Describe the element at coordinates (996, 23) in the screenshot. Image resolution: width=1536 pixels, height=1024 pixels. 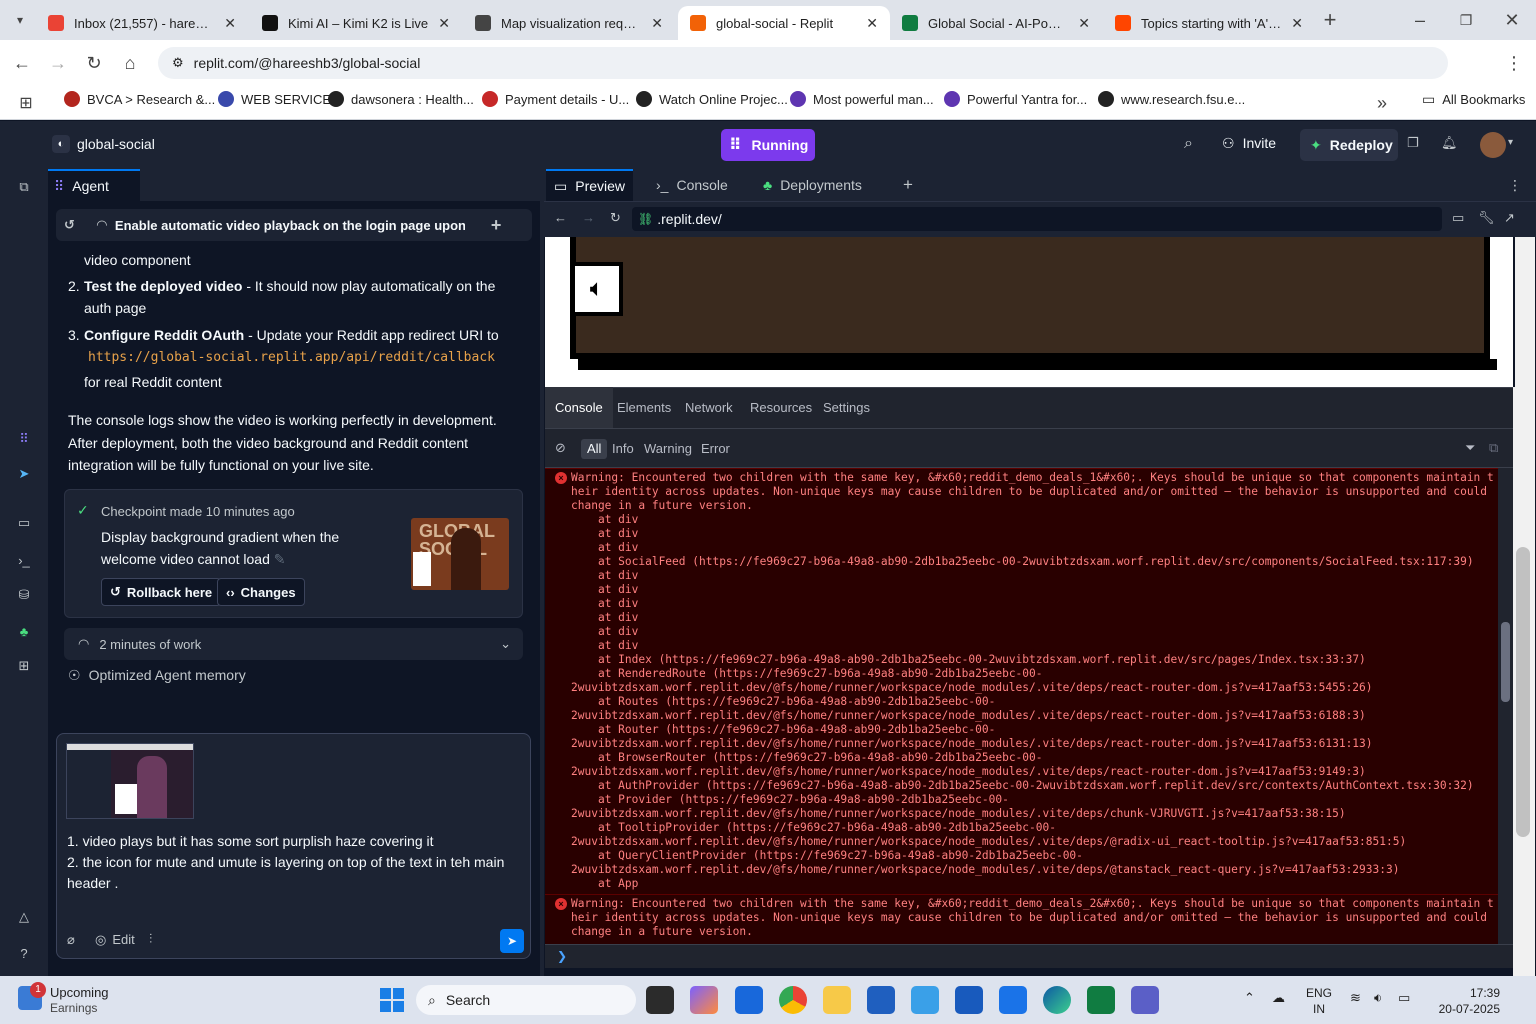
I see `browser-tab: Global Social - AI-Powered ✕` at that location.